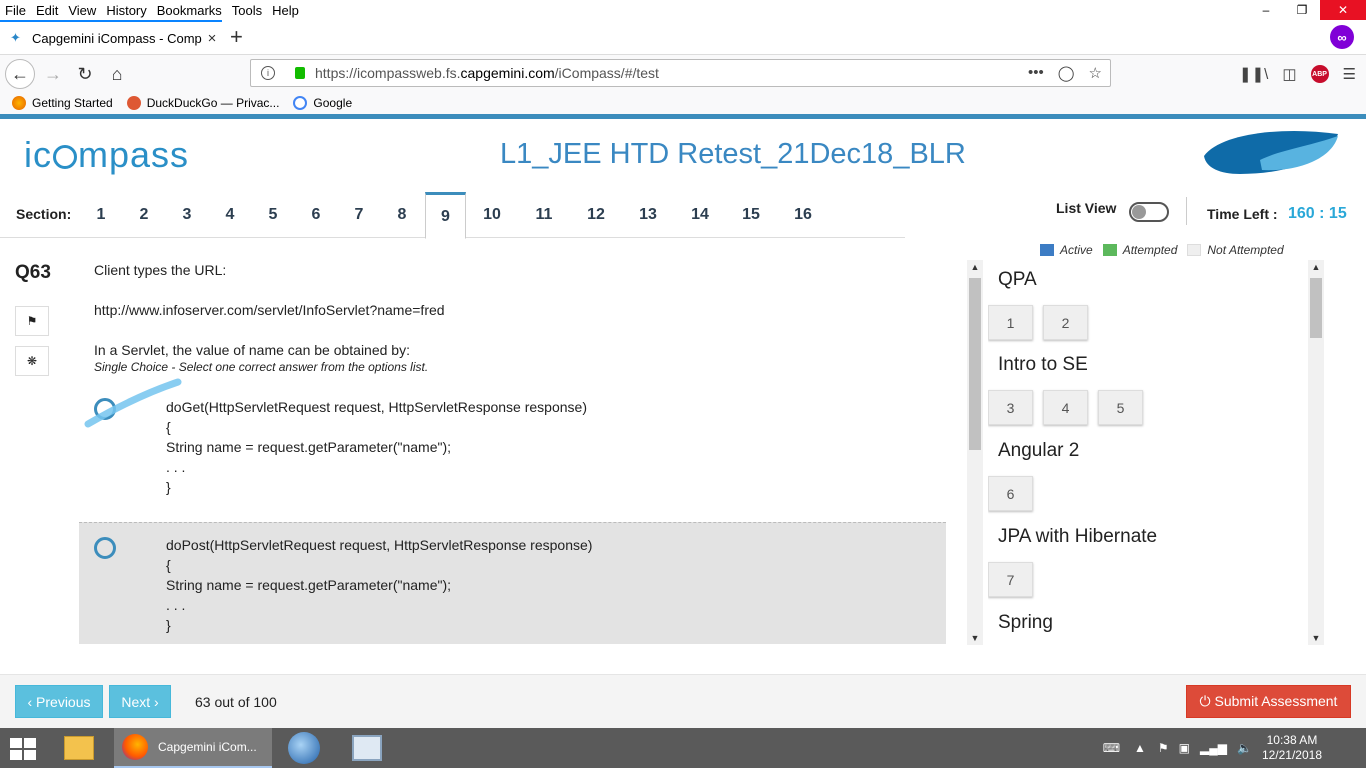 The image size is (1366, 768). What do you see at coordinates (1139, 250) in the screenshot?
I see `legend-attempted: Attempted` at bounding box center [1139, 250].